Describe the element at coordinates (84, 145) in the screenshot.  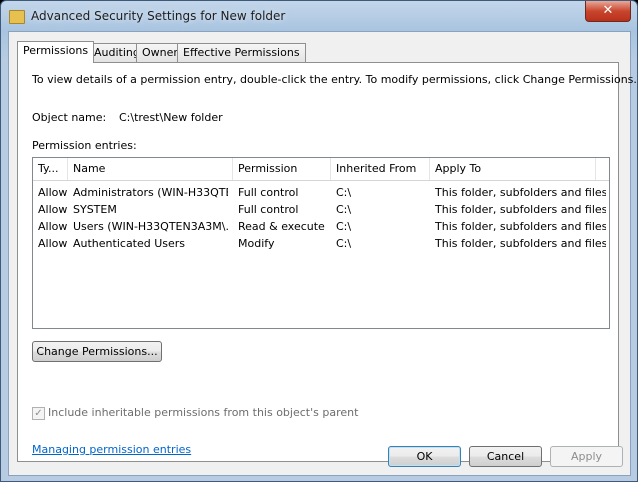
I see `permission-entries-label: Permission entries:` at that location.